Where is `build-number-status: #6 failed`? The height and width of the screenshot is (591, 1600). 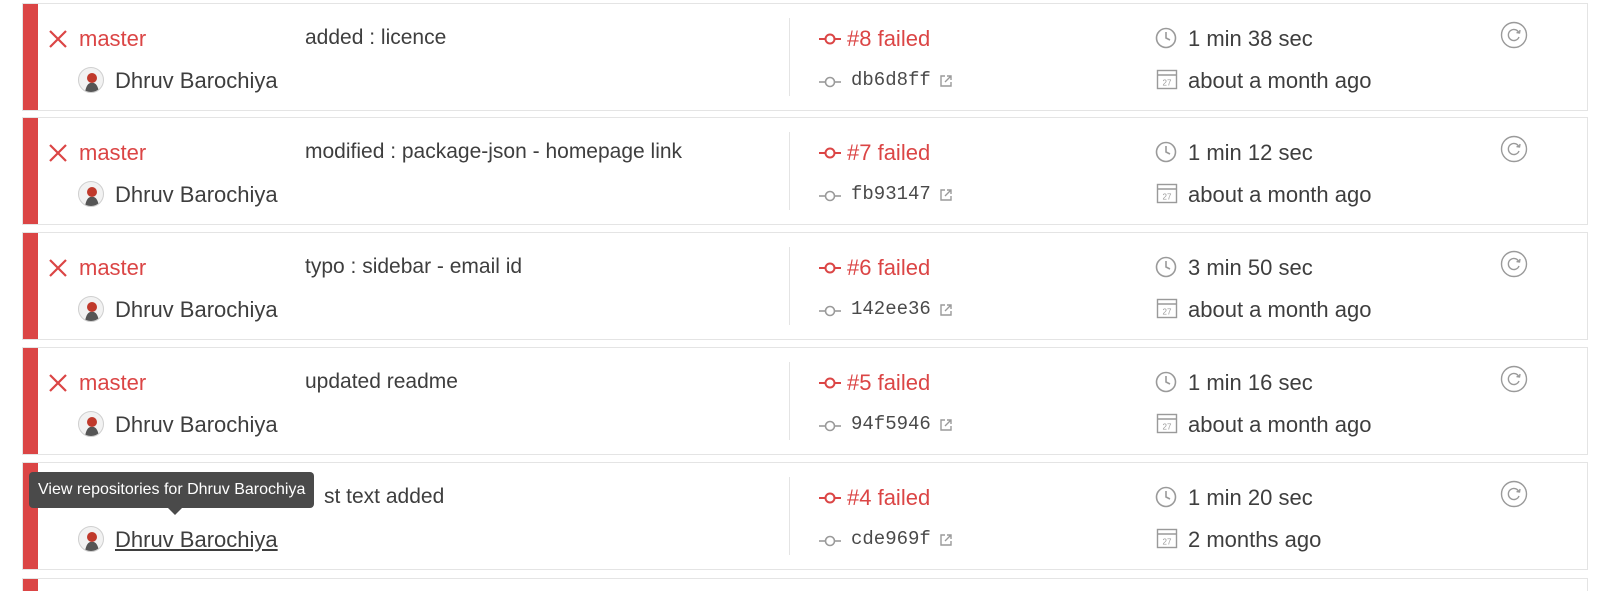
build-number-status: #6 failed is located at coordinates (888, 268).